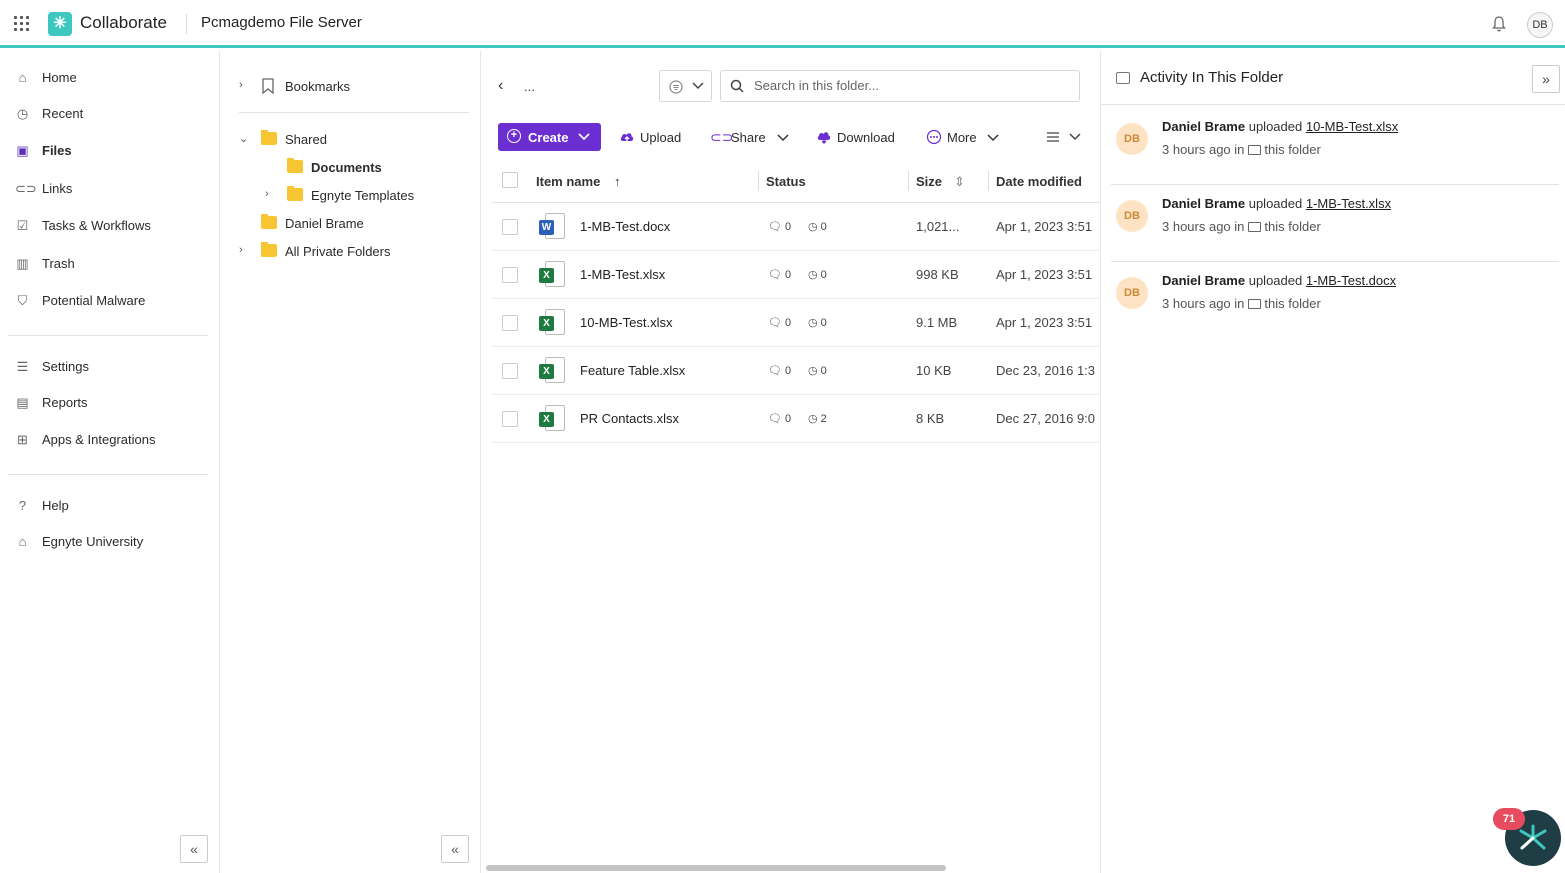 The height and width of the screenshot is (873, 1565). What do you see at coordinates (685, 86) in the screenshot?
I see `filter-dropdown` at bounding box center [685, 86].